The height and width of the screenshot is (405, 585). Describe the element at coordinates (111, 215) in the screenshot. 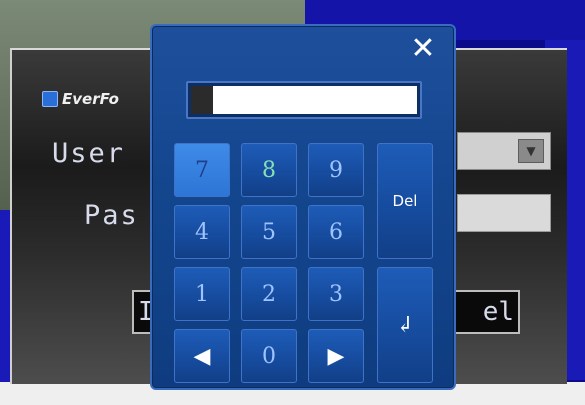

I see `password-label: Pas` at that location.